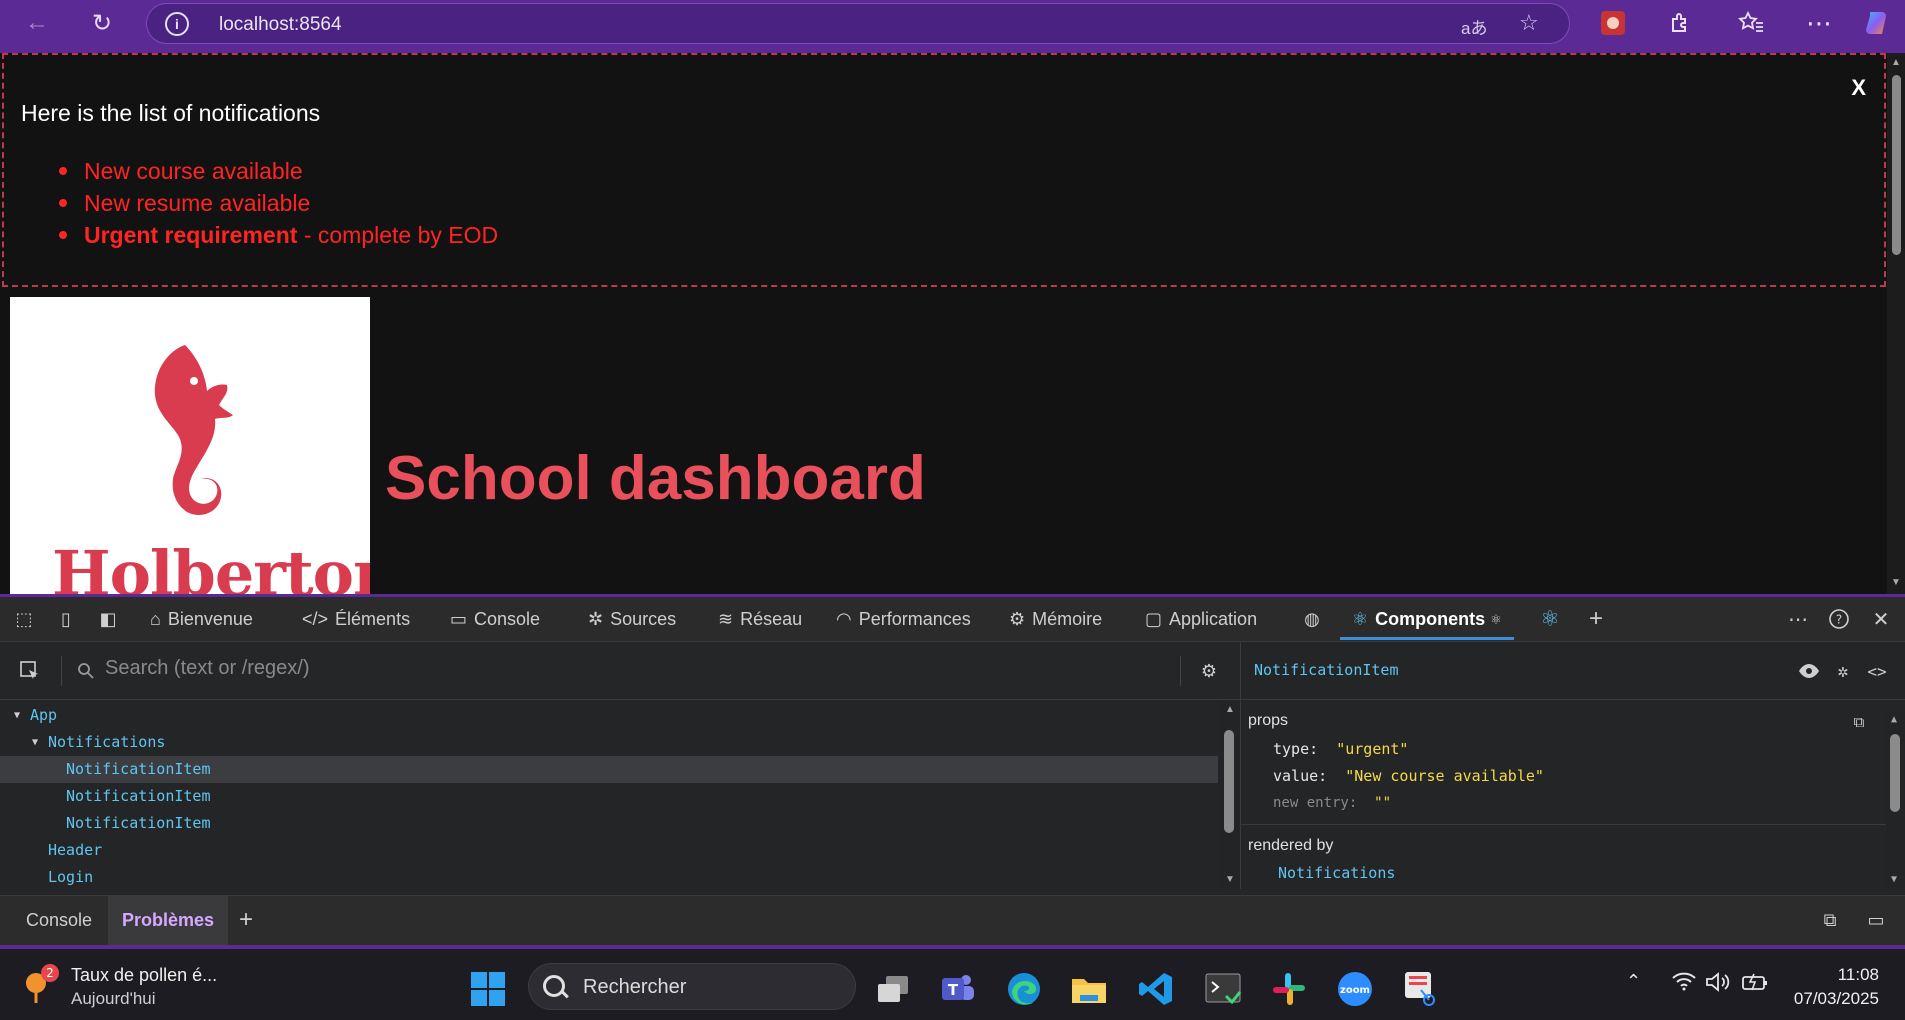 The width and height of the screenshot is (1905, 1020). I want to click on drawer-tab-problems: Problèmes, so click(168, 920).